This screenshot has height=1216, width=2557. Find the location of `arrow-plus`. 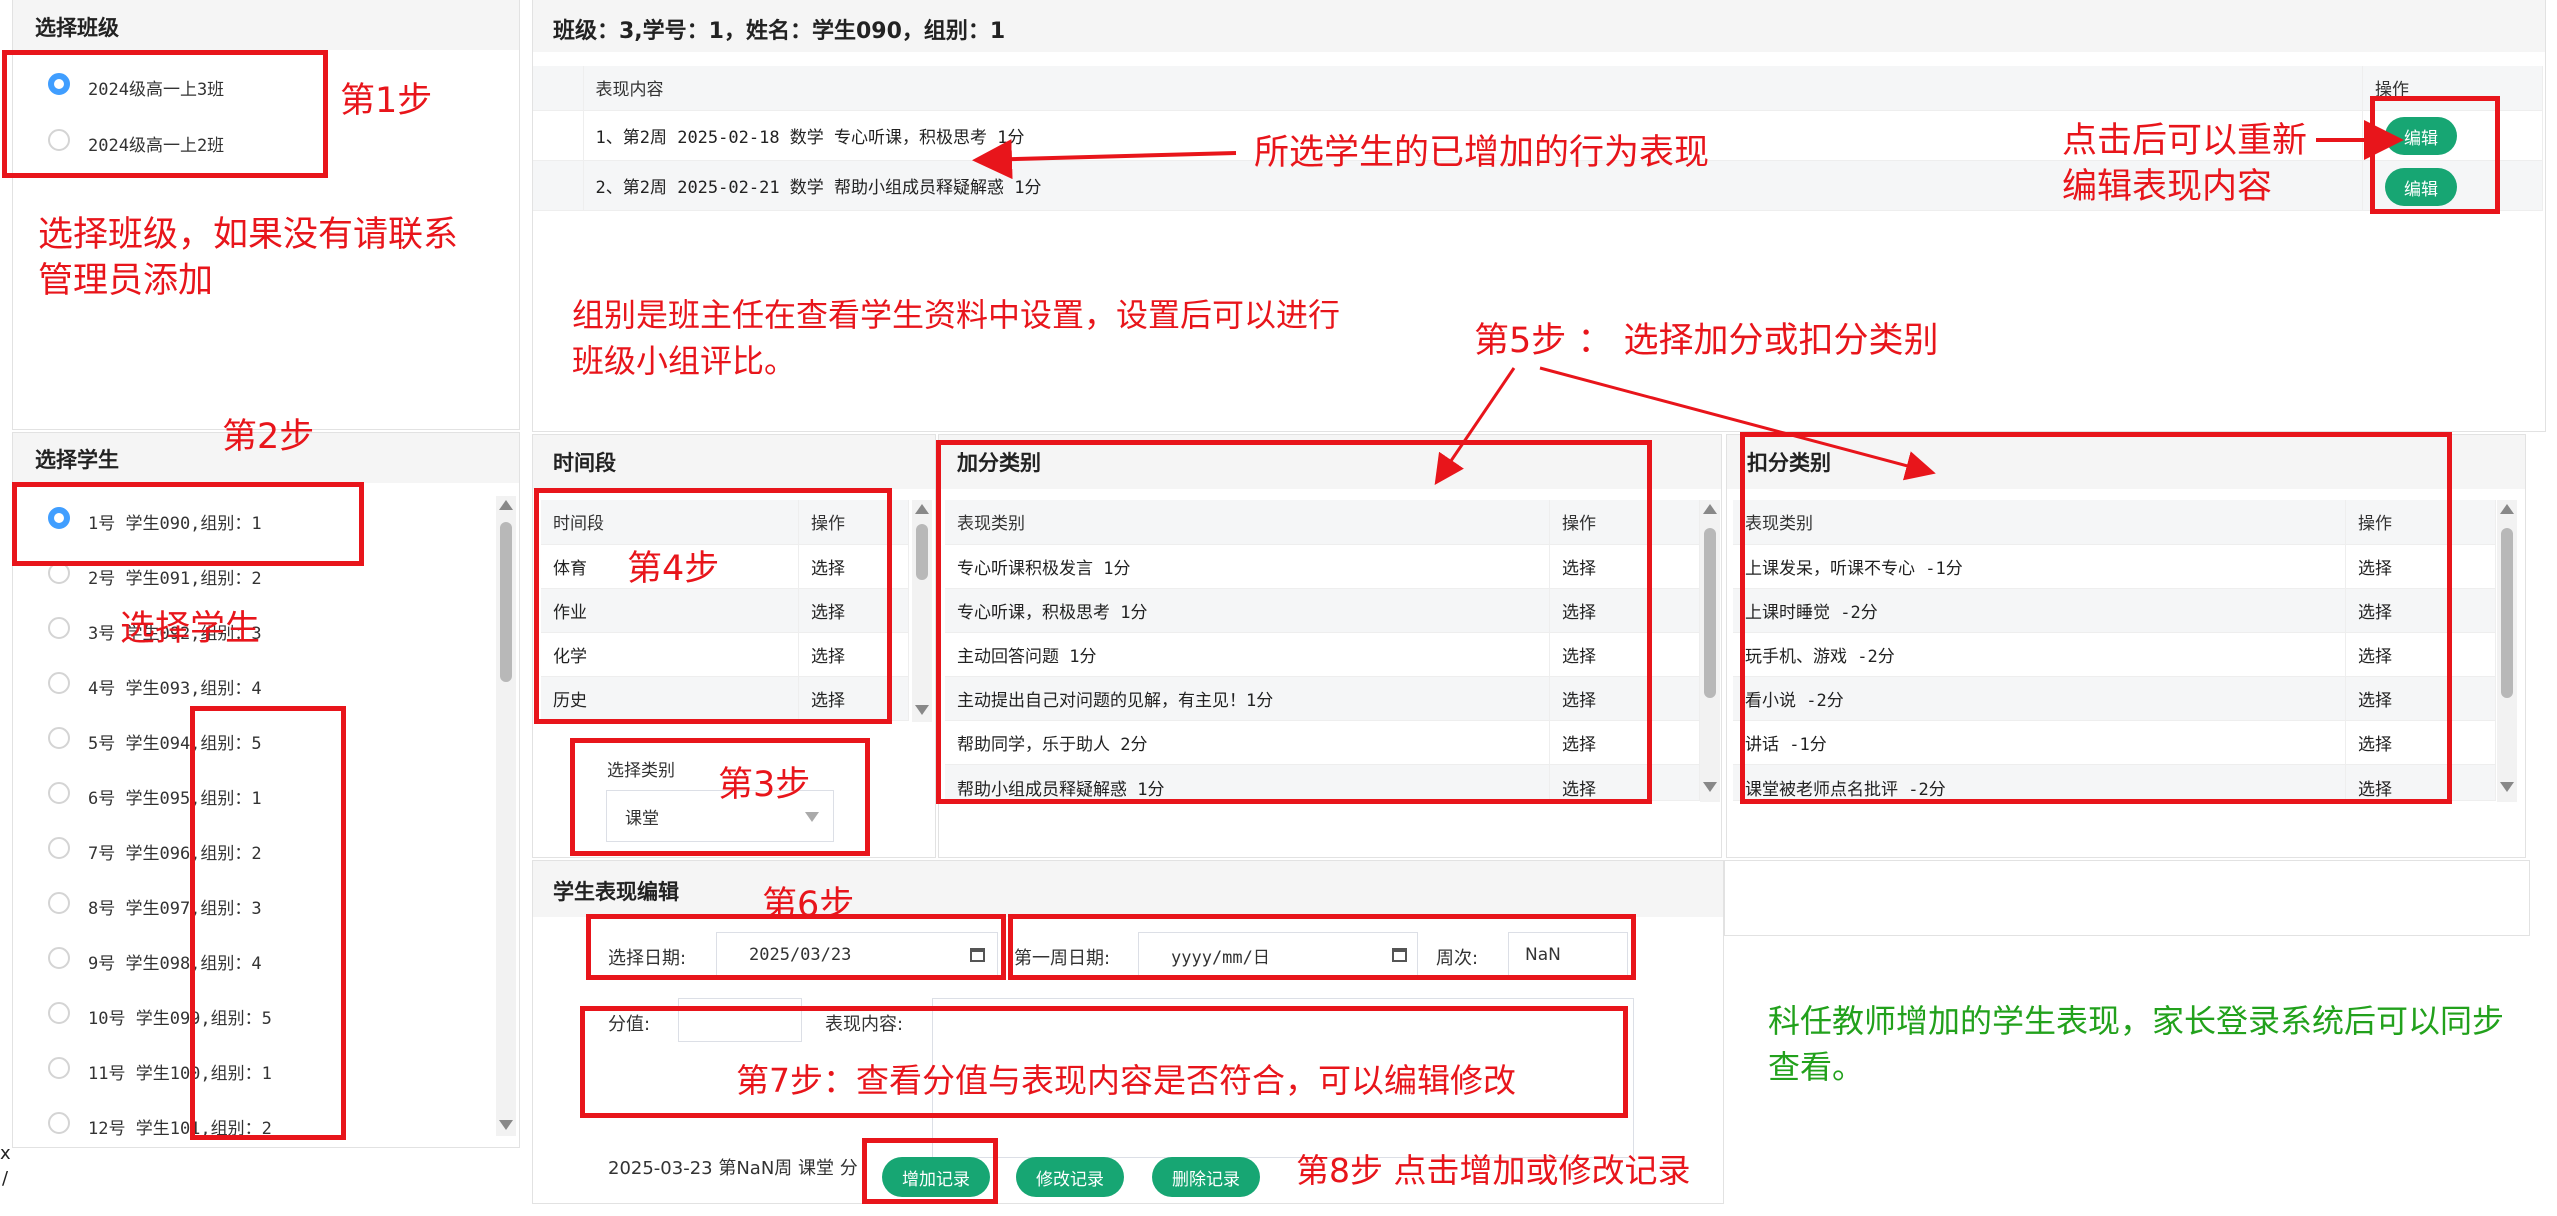

arrow-plus is located at coordinates (1475, 426).